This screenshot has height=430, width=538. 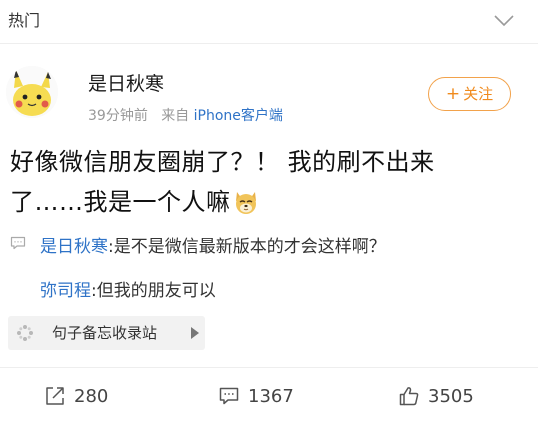 What do you see at coordinates (269, 367) in the screenshot?
I see `footer-divider` at bounding box center [269, 367].